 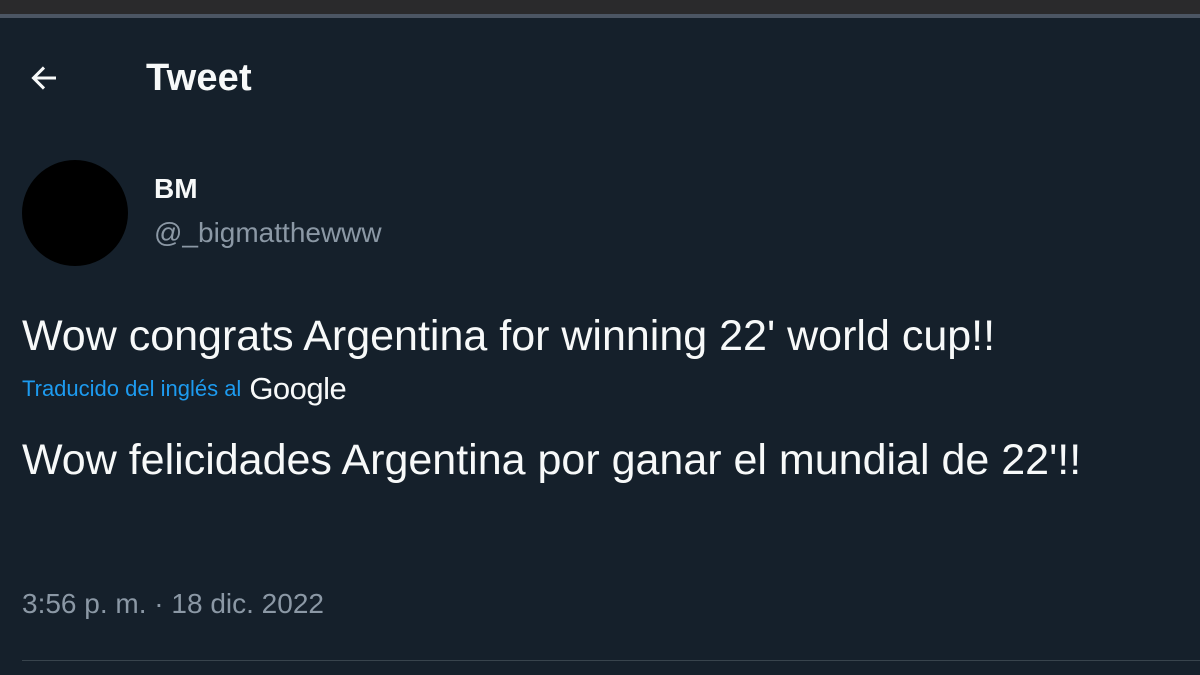 I want to click on author-display-name: BM, so click(x=176, y=189).